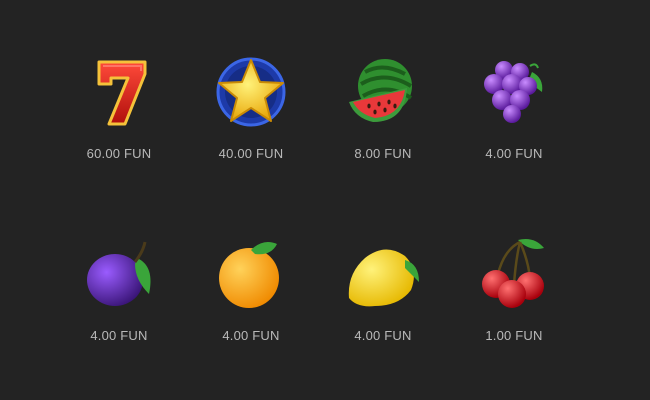 Image resolution: width=650 pixels, height=400 pixels. I want to click on watermelon-icon, so click(383, 92).